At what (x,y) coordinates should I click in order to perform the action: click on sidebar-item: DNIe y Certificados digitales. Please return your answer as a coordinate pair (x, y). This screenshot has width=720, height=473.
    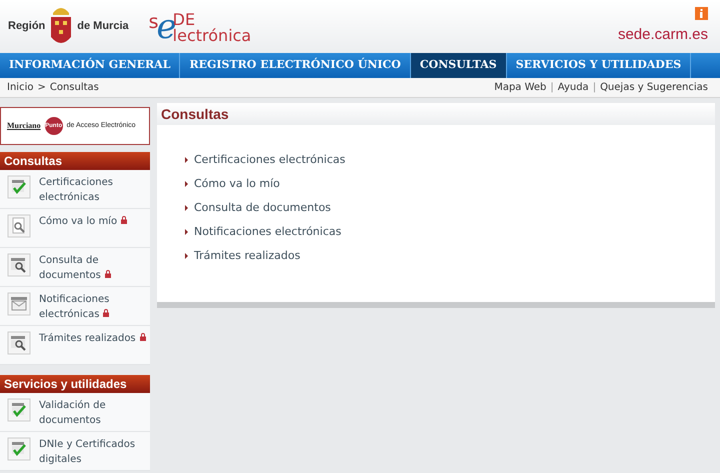
    Looking at the image, I should click on (75, 451).